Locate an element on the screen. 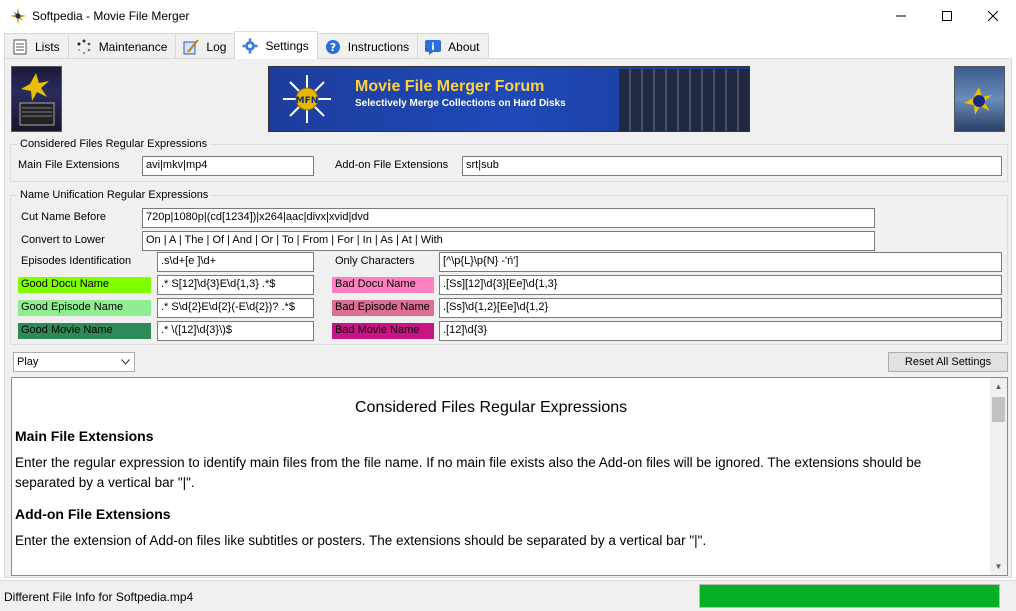  document-list-icon is located at coordinates (20, 47).